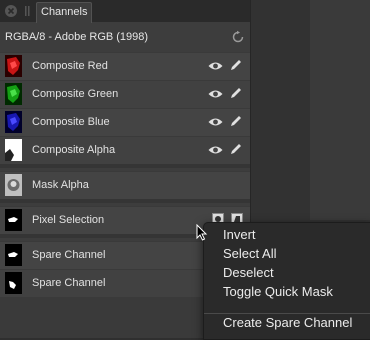 The height and width of the screenshot is (340, 370). What do you see at coordinates (125, 66) in the screenshot?
I see `channel-row-composite-red: Composite Red` at bounding box center [125, 66].